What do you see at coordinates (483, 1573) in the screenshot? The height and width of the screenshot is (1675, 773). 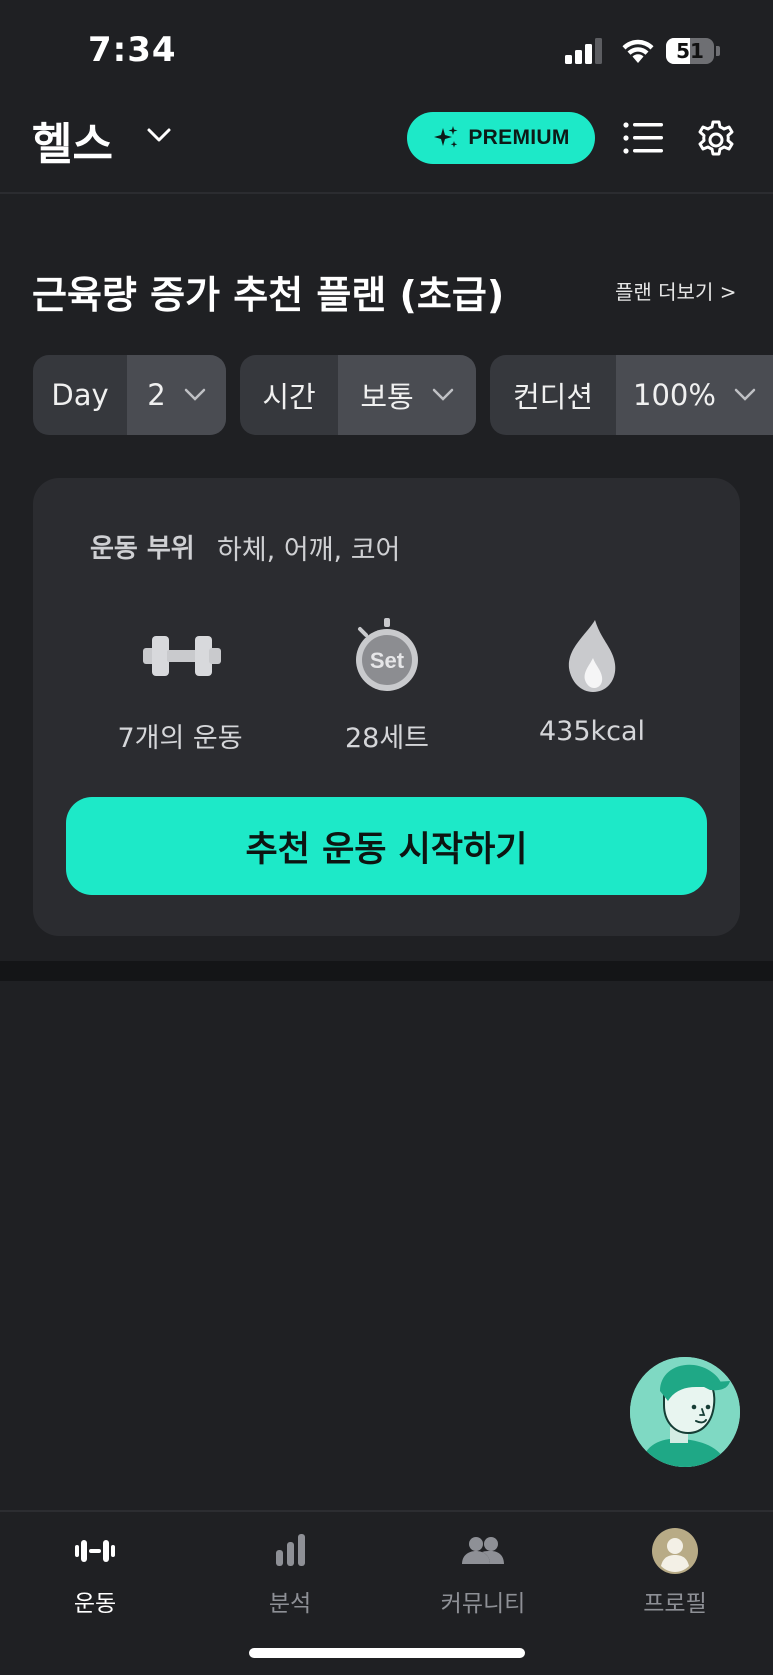 I see `nav-tab-community: 커뮤니티` at bounding box center [483, 1573].